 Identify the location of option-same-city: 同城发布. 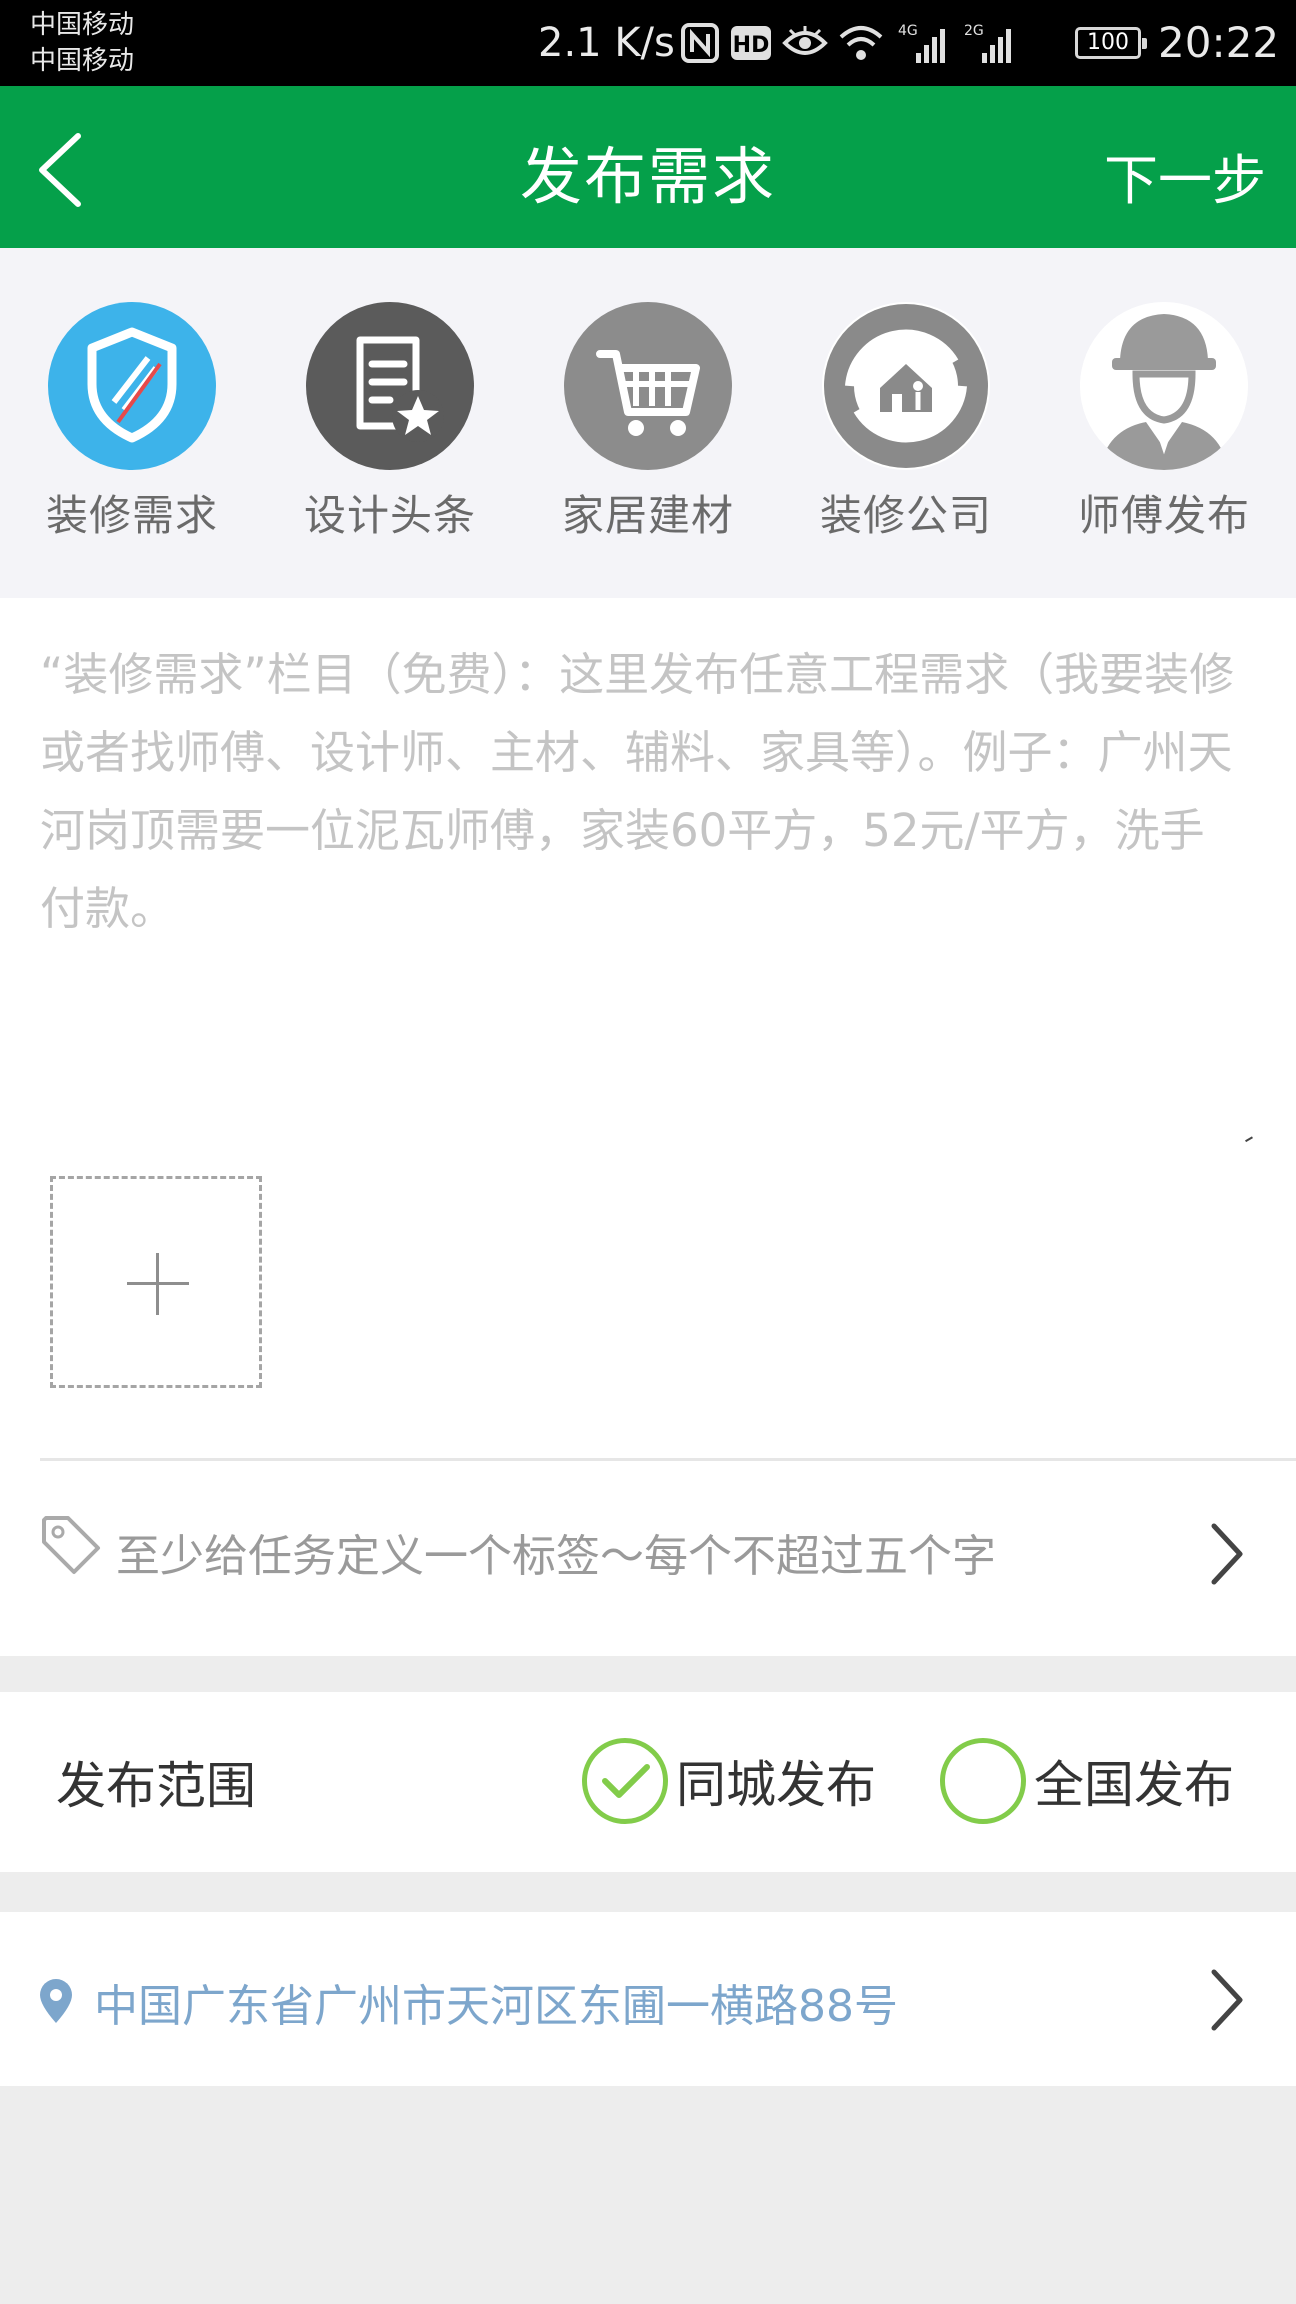
(729, 1781).